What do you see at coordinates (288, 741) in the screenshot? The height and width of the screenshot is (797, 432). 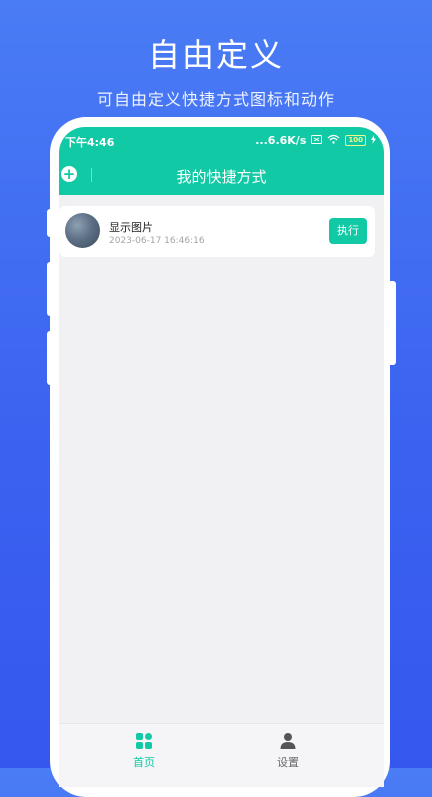 I see `person-icon` at bounding box center [288, 741].